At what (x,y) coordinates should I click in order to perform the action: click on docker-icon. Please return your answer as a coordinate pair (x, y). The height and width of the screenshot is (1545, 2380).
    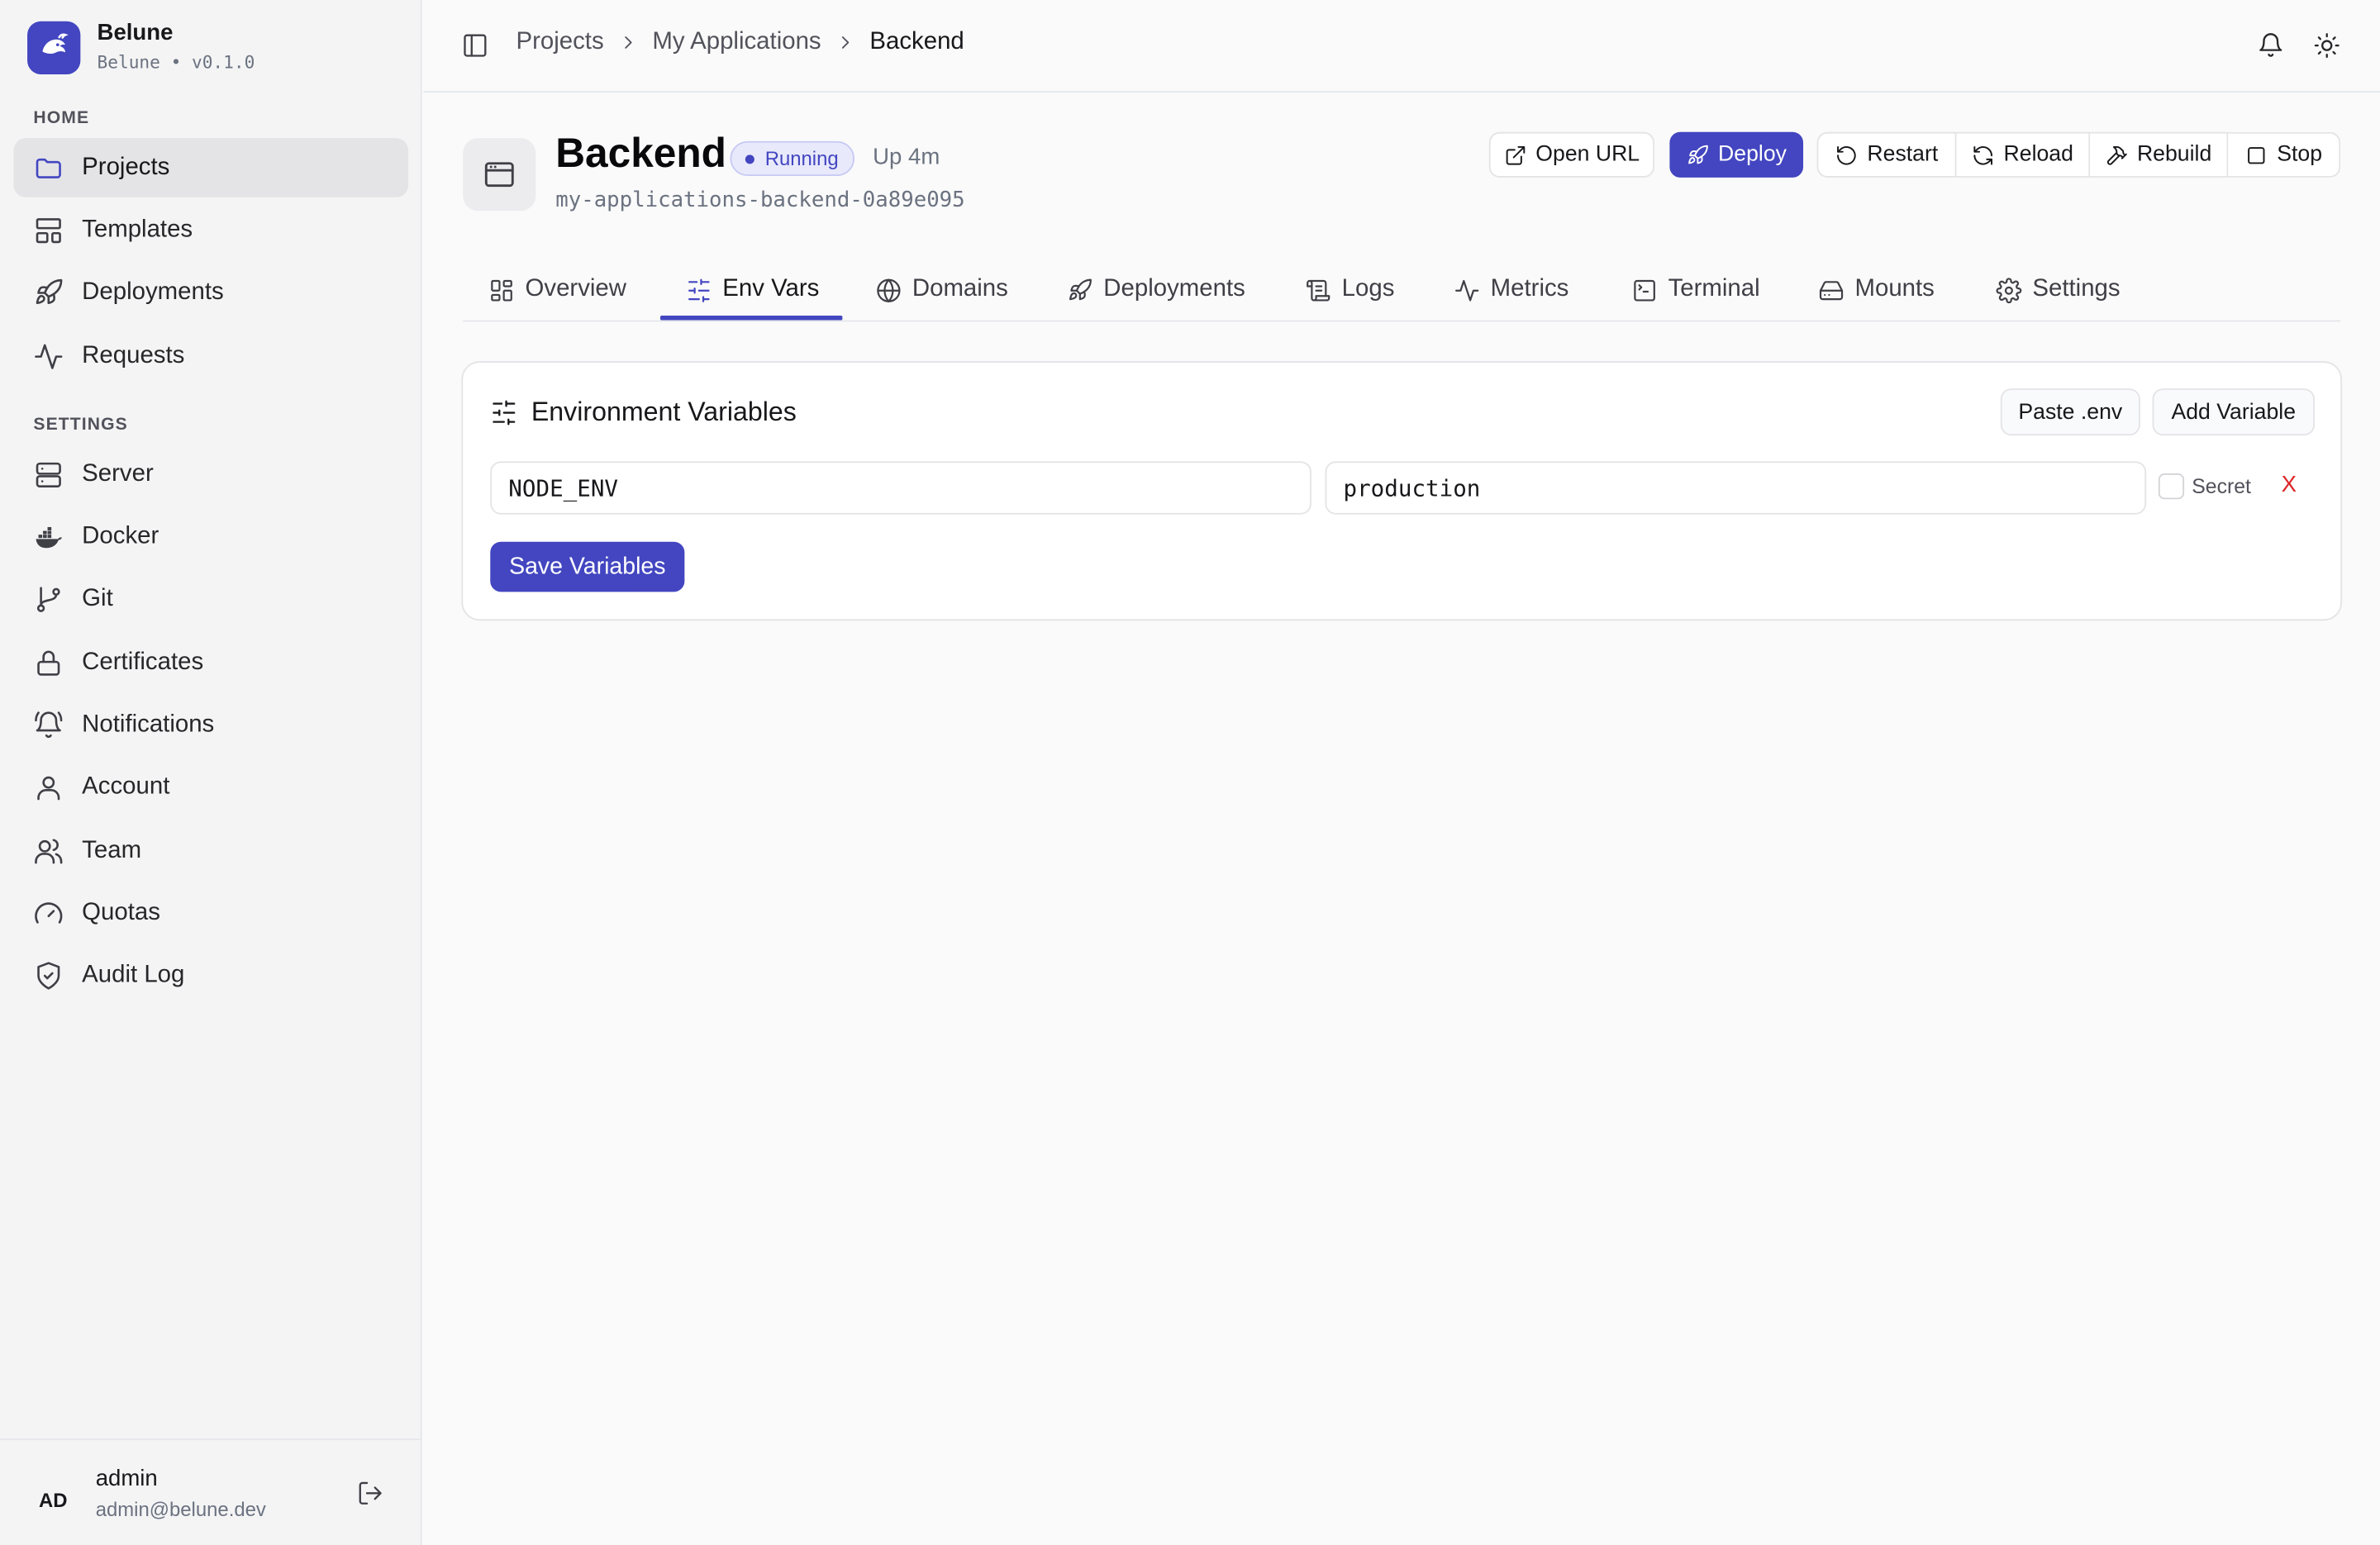
    Looking at the image, I should click on (49, 537).